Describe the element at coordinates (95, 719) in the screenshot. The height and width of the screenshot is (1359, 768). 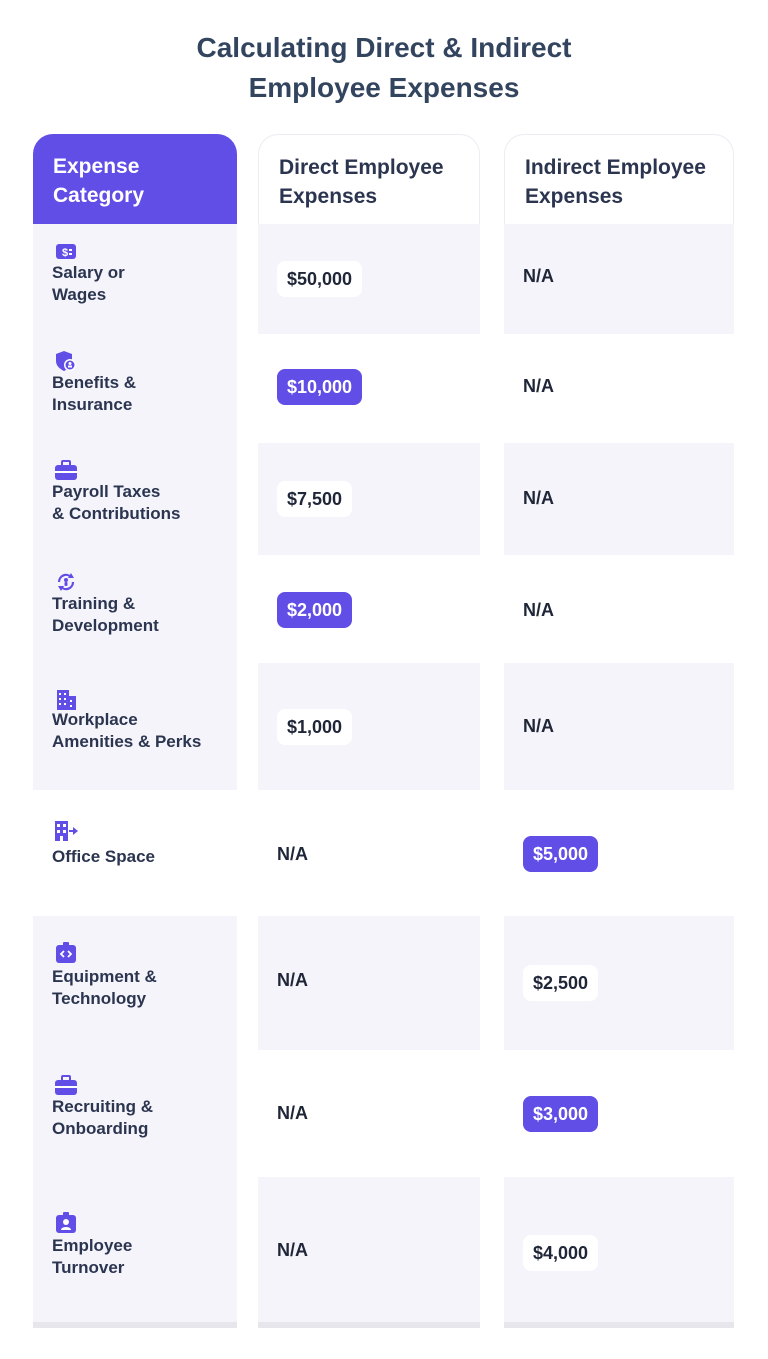
I see `category-label-line: Workplace` at that location.